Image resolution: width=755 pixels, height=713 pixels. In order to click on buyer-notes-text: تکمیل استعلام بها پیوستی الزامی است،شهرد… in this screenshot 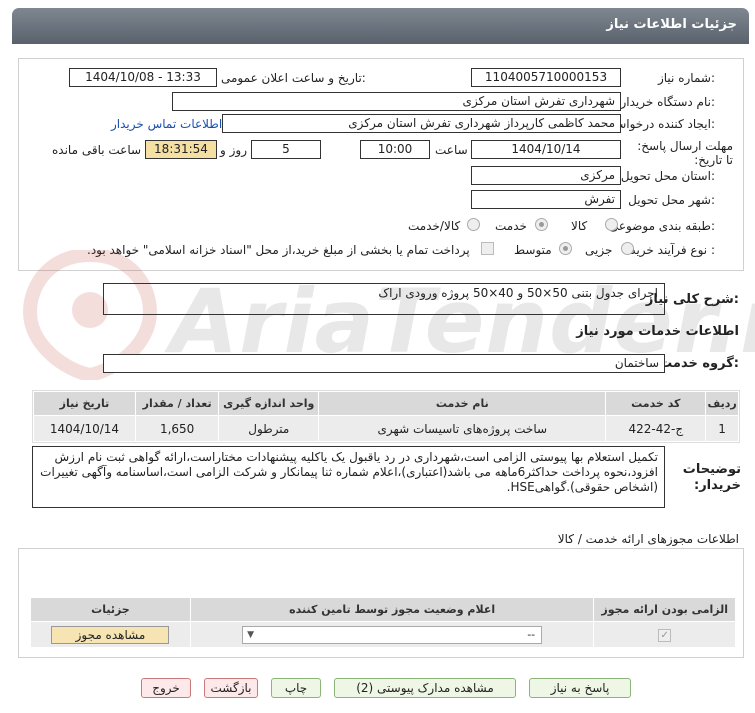, I will do `click(349, 472)`.